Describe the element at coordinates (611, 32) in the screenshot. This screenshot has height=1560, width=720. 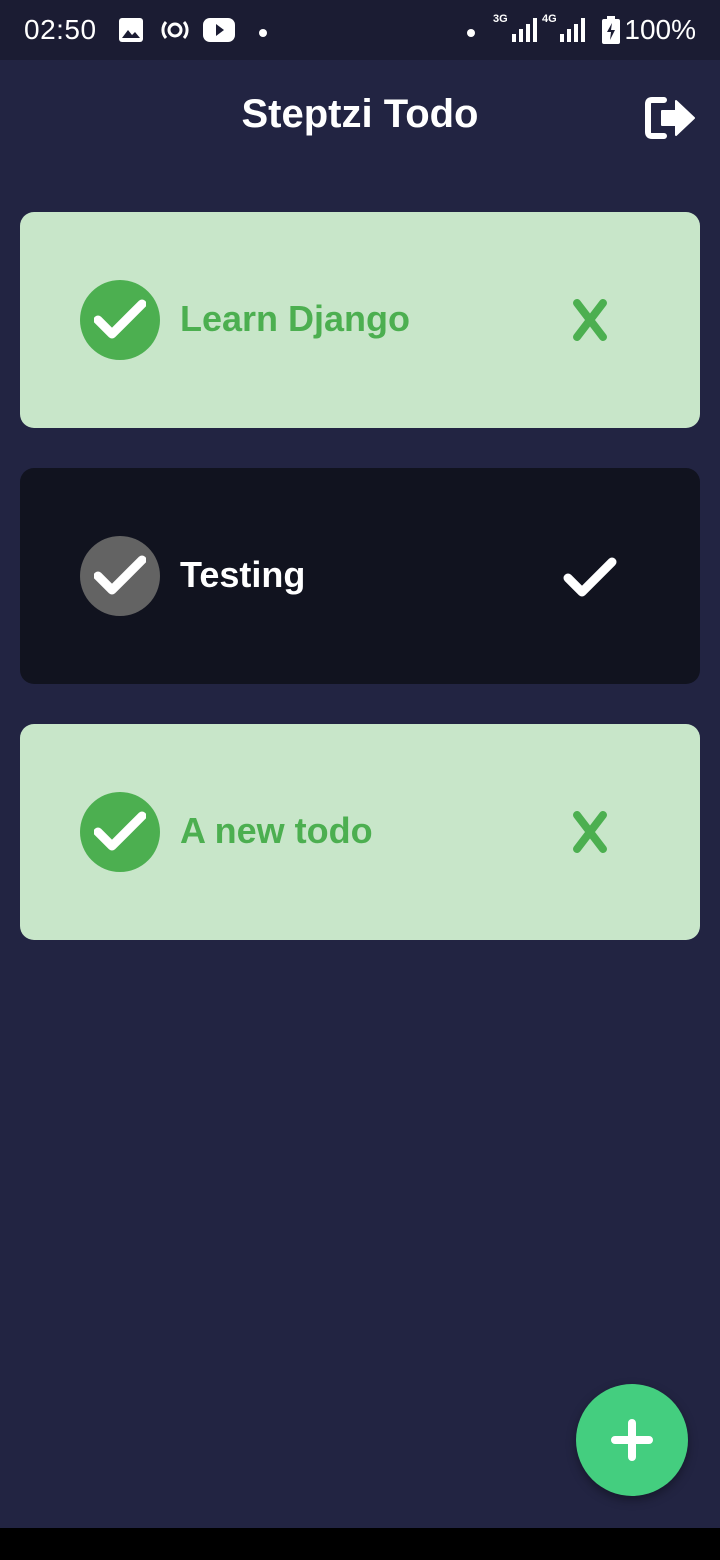
I see `battery-charging-icon` at that location.